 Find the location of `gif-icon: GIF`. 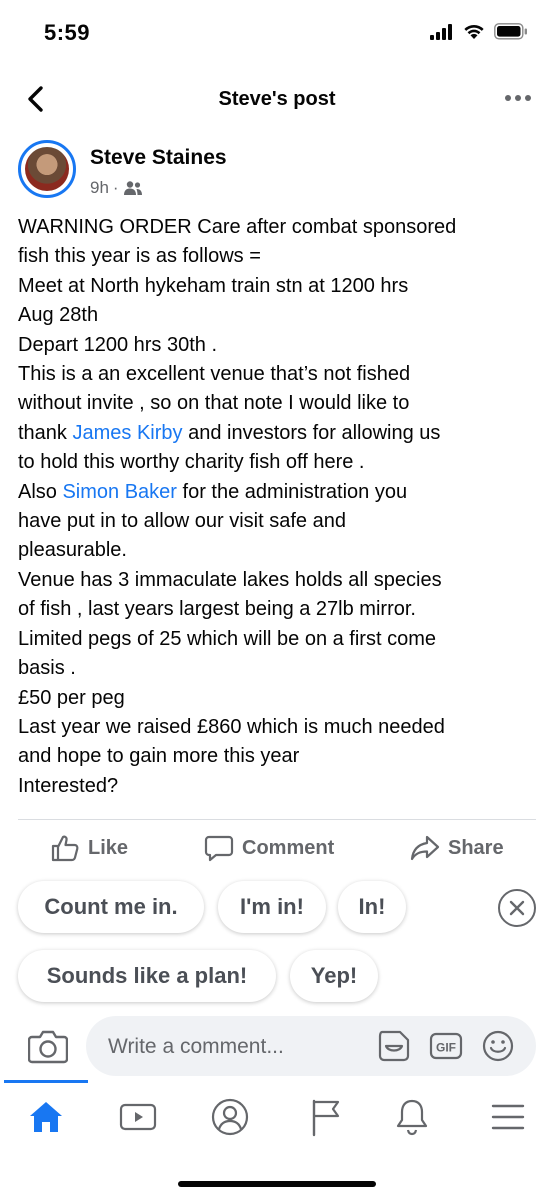

gif-icon: GIF is located at coordinates (446, 1046).